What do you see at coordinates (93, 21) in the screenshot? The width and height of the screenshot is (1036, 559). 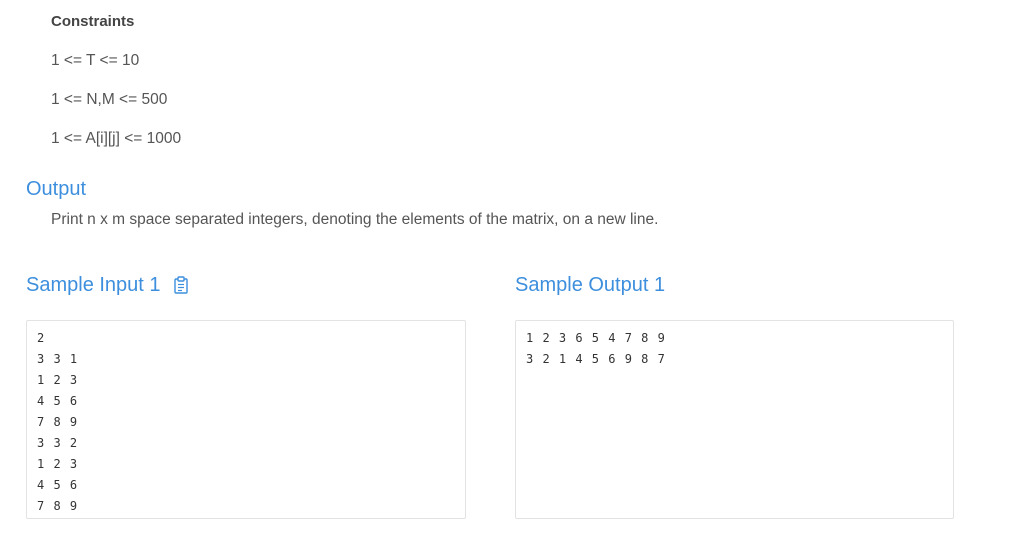 I see `constraints-title: Constraints` at bounding box center [93, 21].